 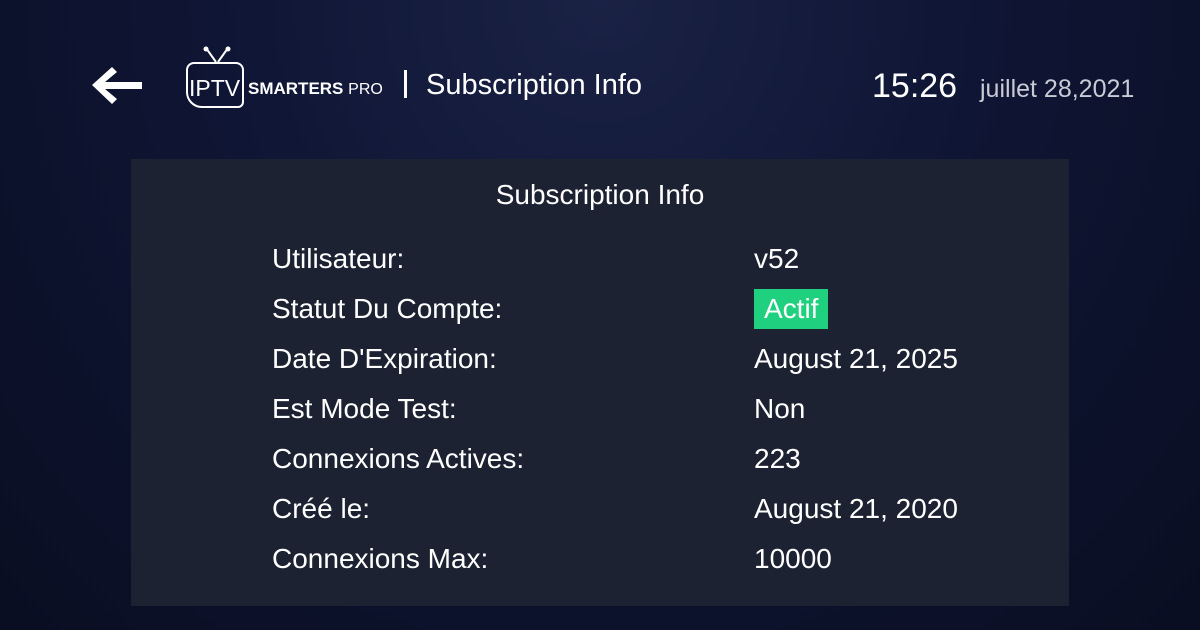 What do you see at coordinates (642, 261) in the screenshot?
I see `info-row-user: Utilisateur: v52` at bounding box center [642, 261].